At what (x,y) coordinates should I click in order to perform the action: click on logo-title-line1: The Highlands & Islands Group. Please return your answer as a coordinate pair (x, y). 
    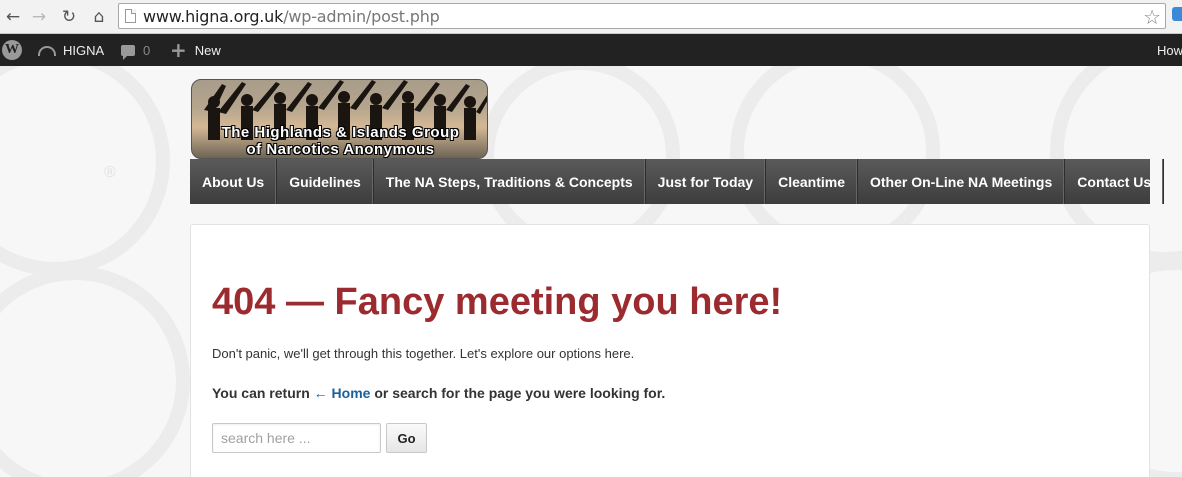
    Looking at the image, I should click on (340, 132).